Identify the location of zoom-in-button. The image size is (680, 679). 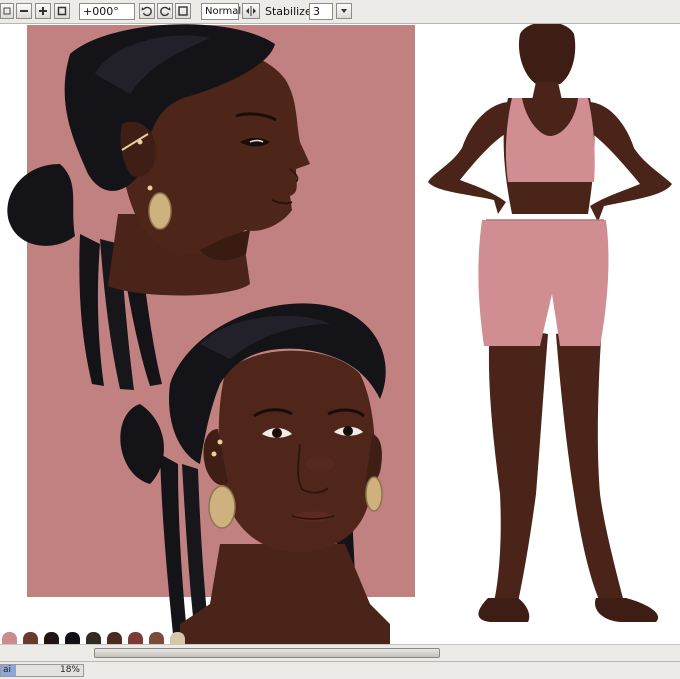
(43, 11).